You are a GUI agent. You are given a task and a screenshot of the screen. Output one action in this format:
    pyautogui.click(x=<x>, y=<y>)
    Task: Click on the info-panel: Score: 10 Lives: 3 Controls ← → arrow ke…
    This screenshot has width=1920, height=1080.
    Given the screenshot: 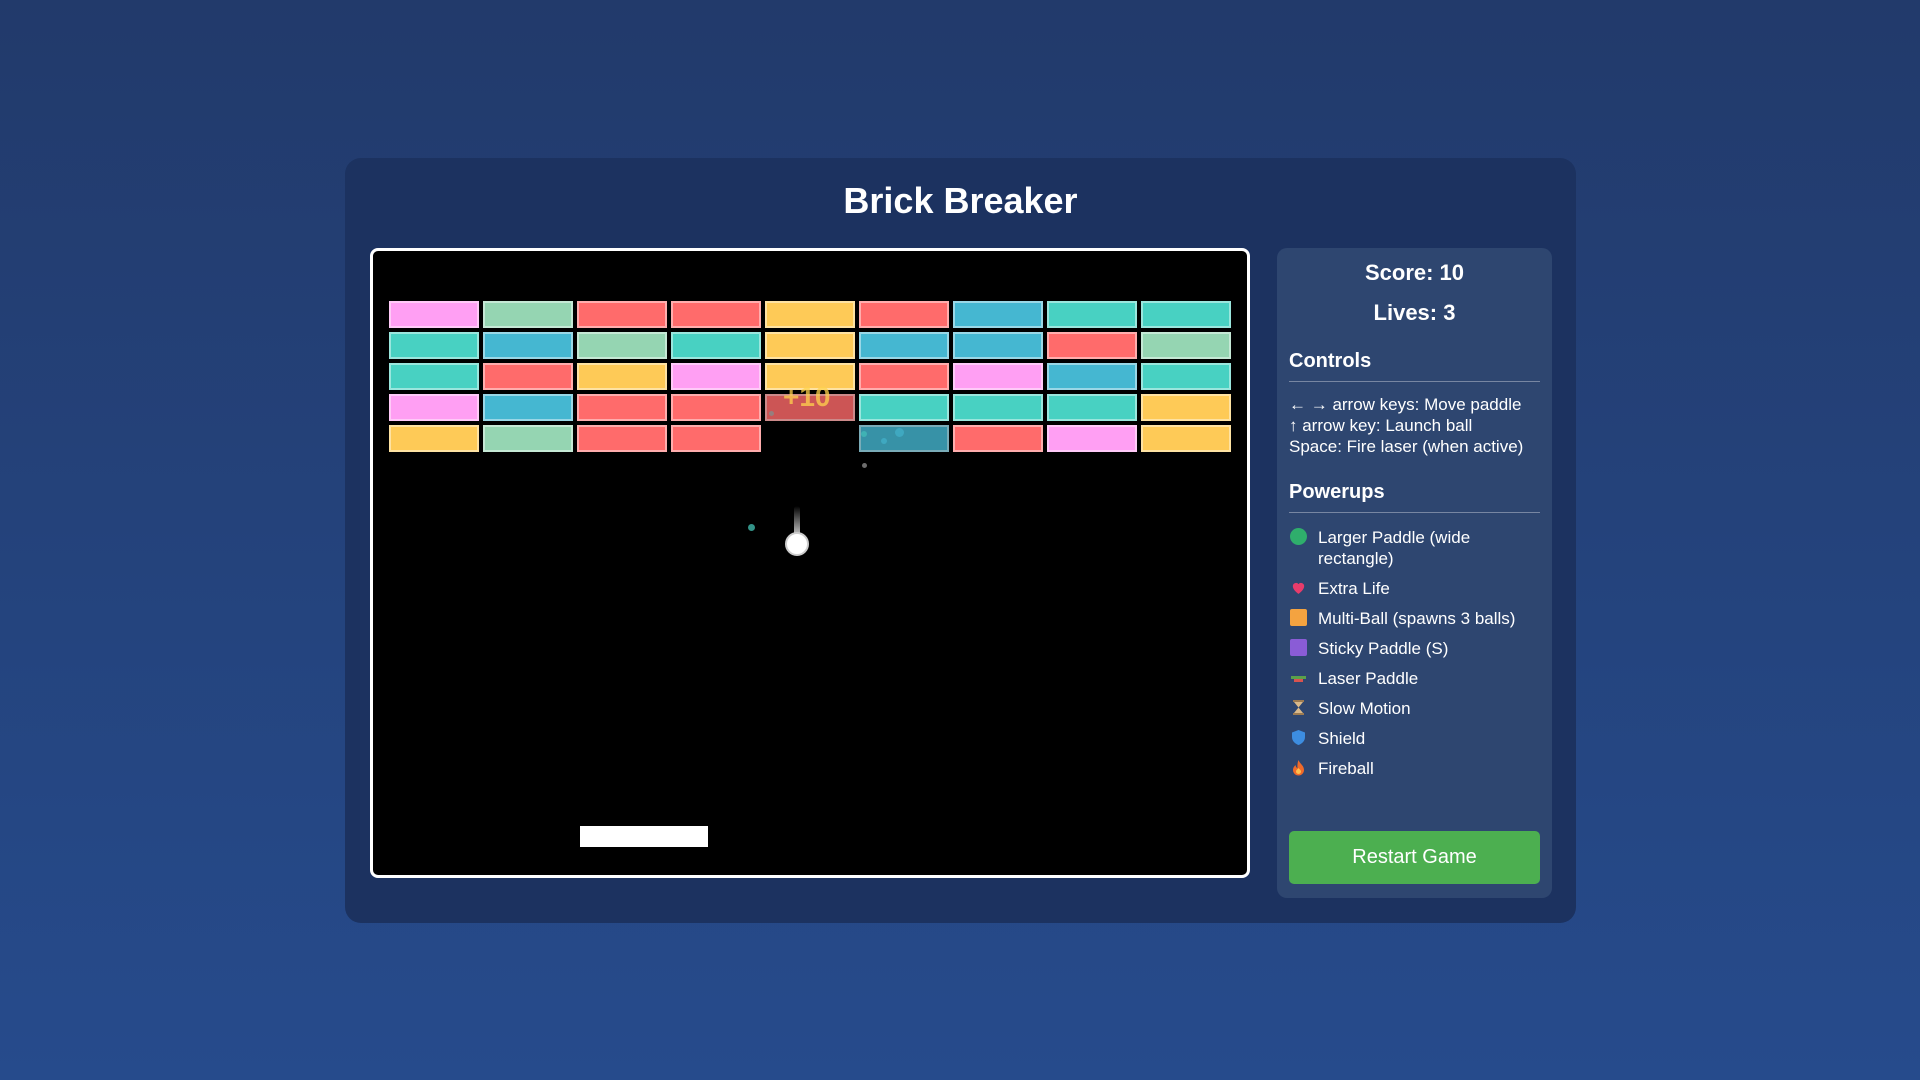 What is the action you would take?
    pyautogui.click(x=1414, y=573)
    